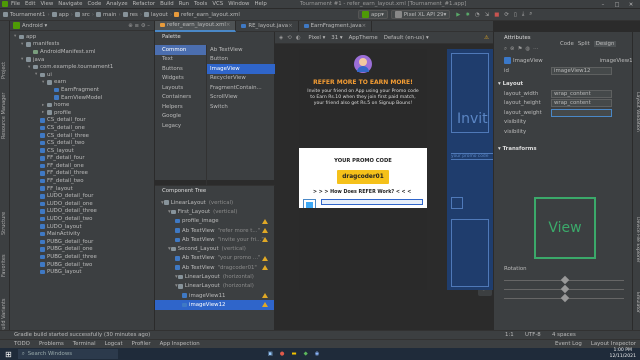  I want to click on menu-build: Build, so click(167, 4).